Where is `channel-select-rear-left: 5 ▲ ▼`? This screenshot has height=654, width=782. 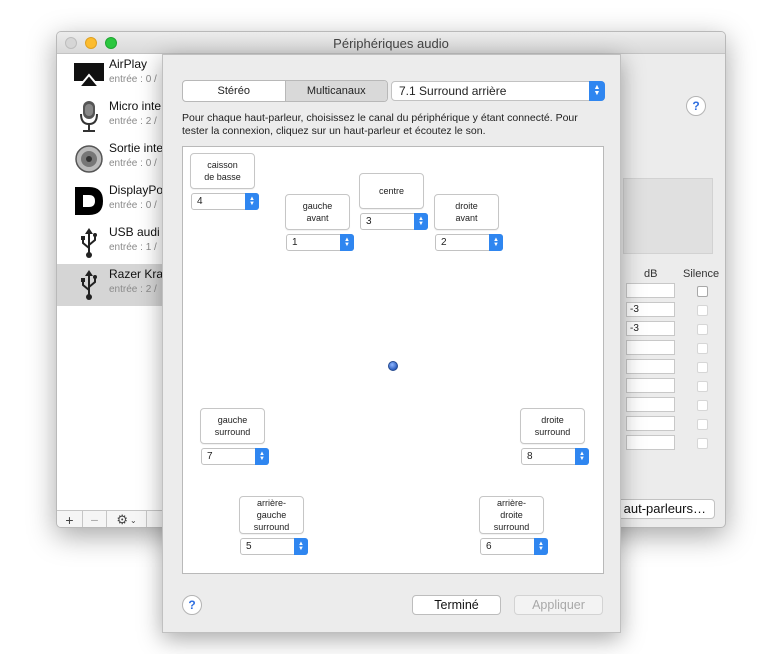
channel-select-rear-left: 5 ▲ ▼ is located at coordinates (274, 546).